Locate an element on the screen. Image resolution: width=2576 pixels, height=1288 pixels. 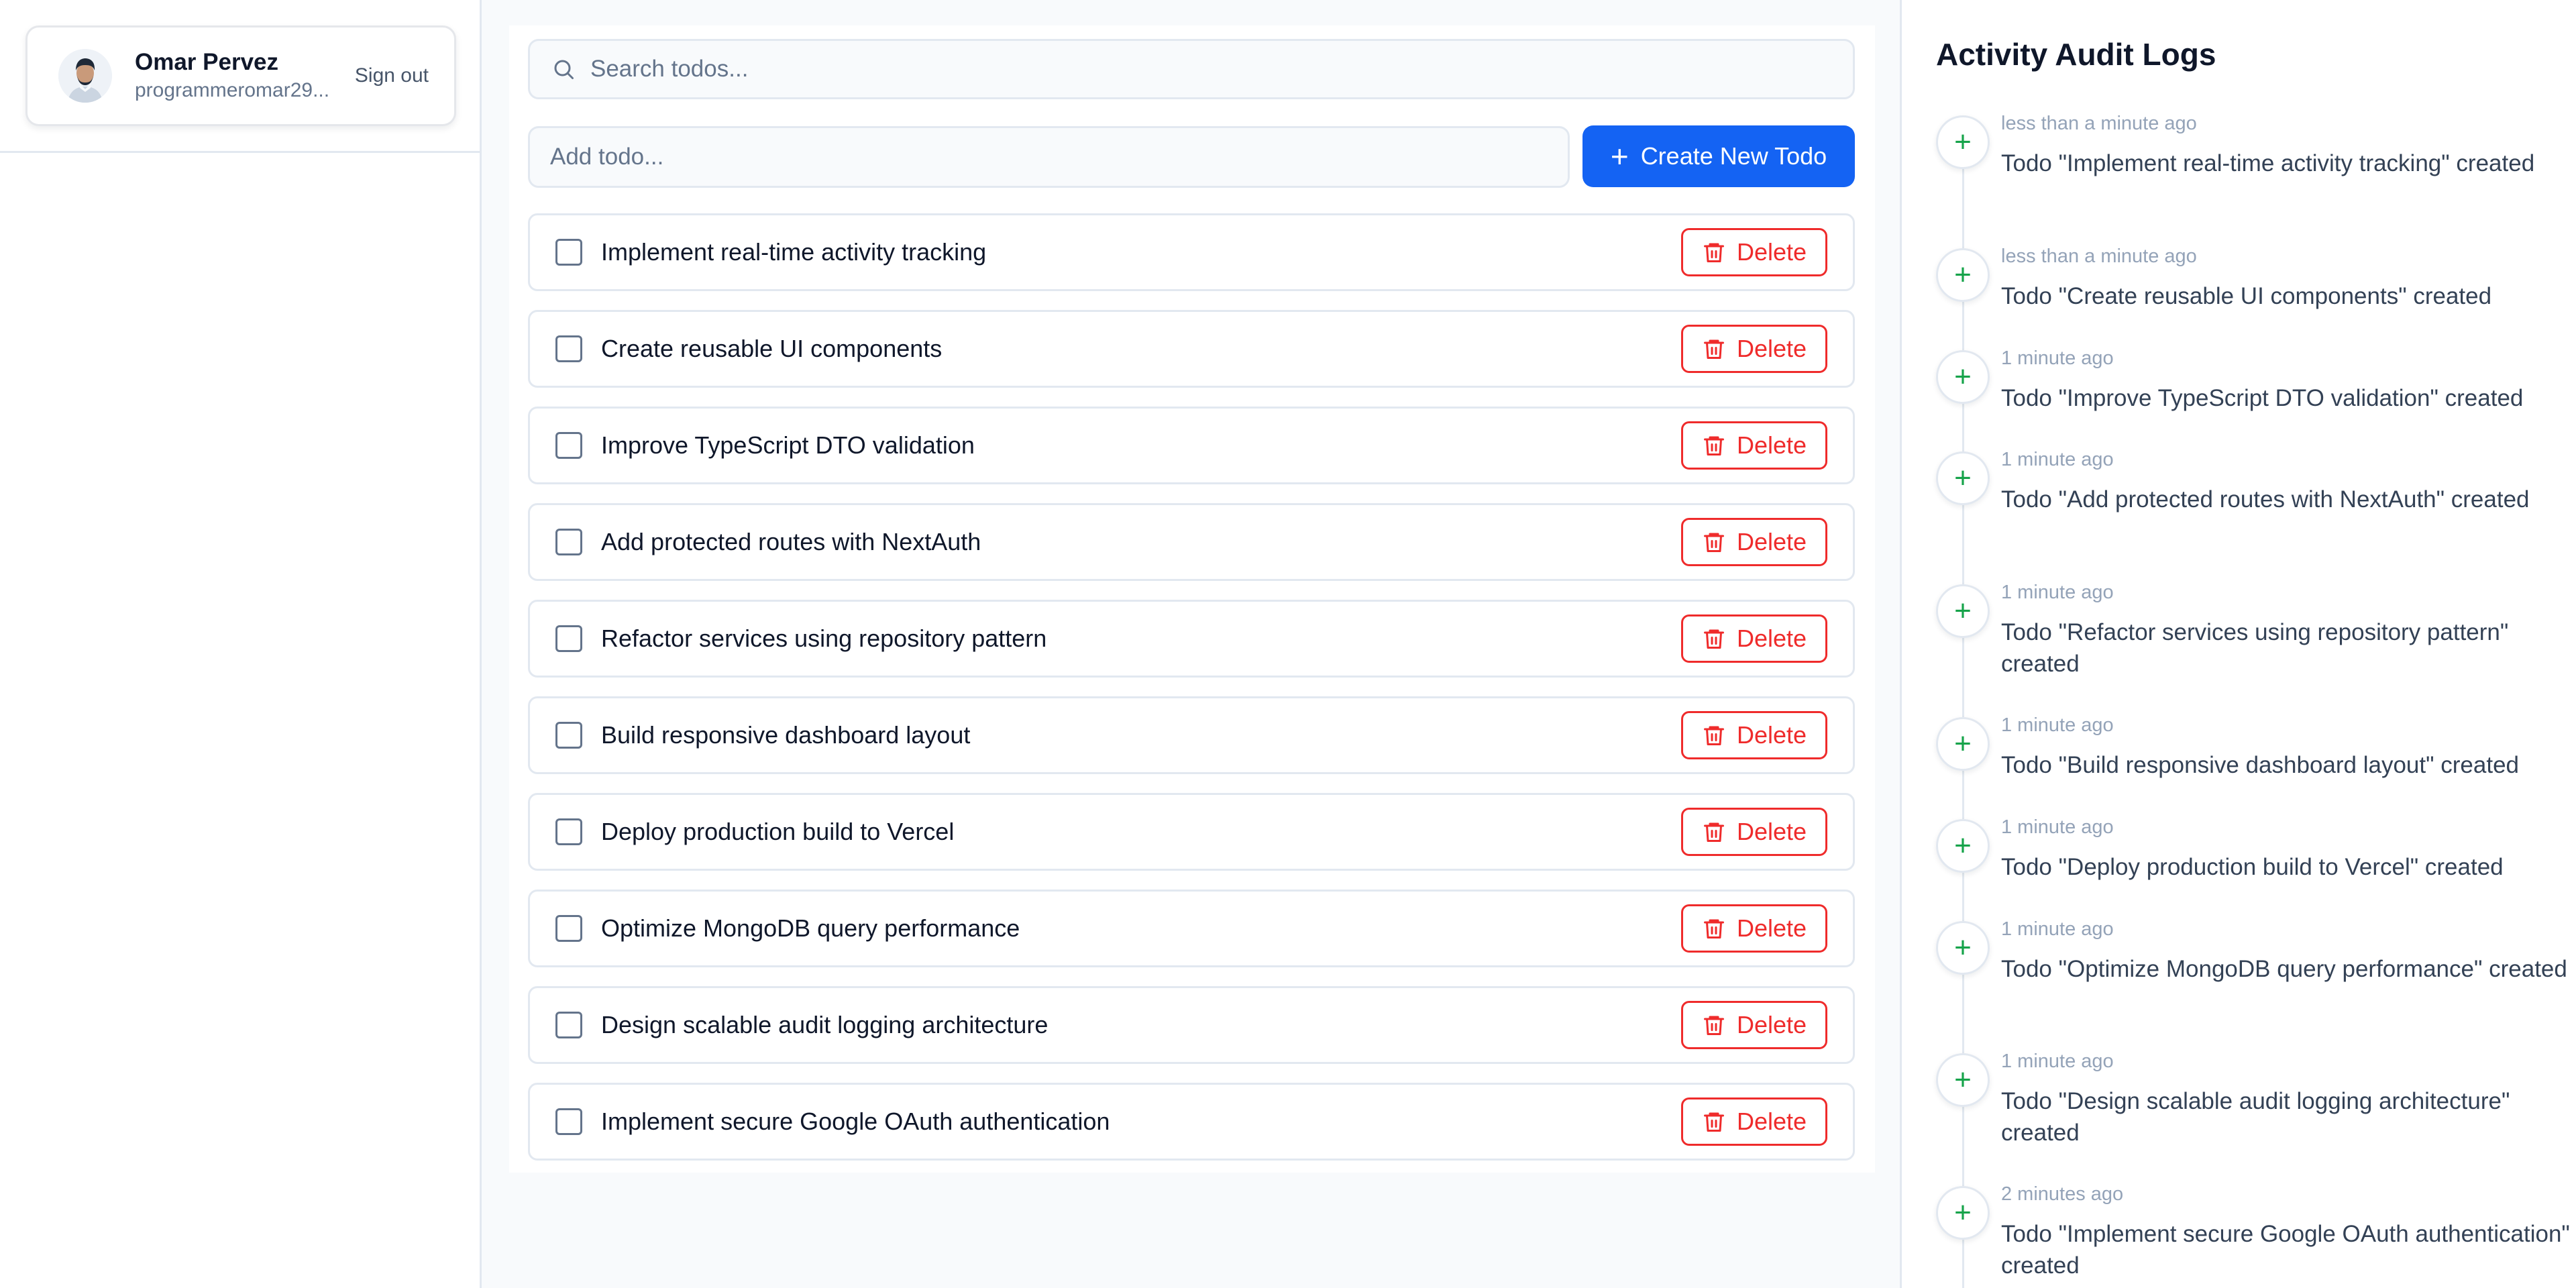
search-input is located at coordinates (1194, 69).